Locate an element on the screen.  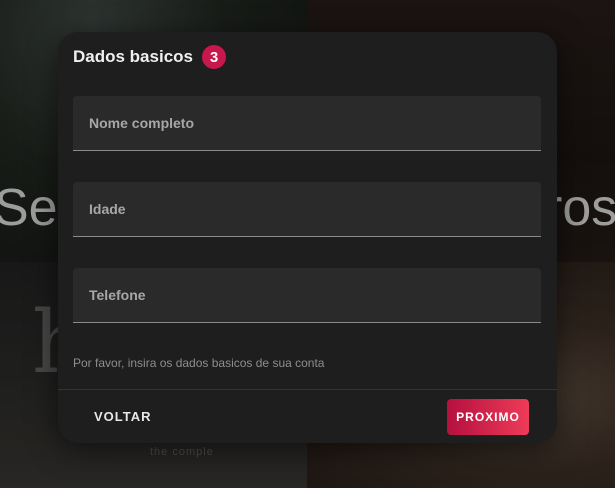
age-input is located at coordinates (307, 209).